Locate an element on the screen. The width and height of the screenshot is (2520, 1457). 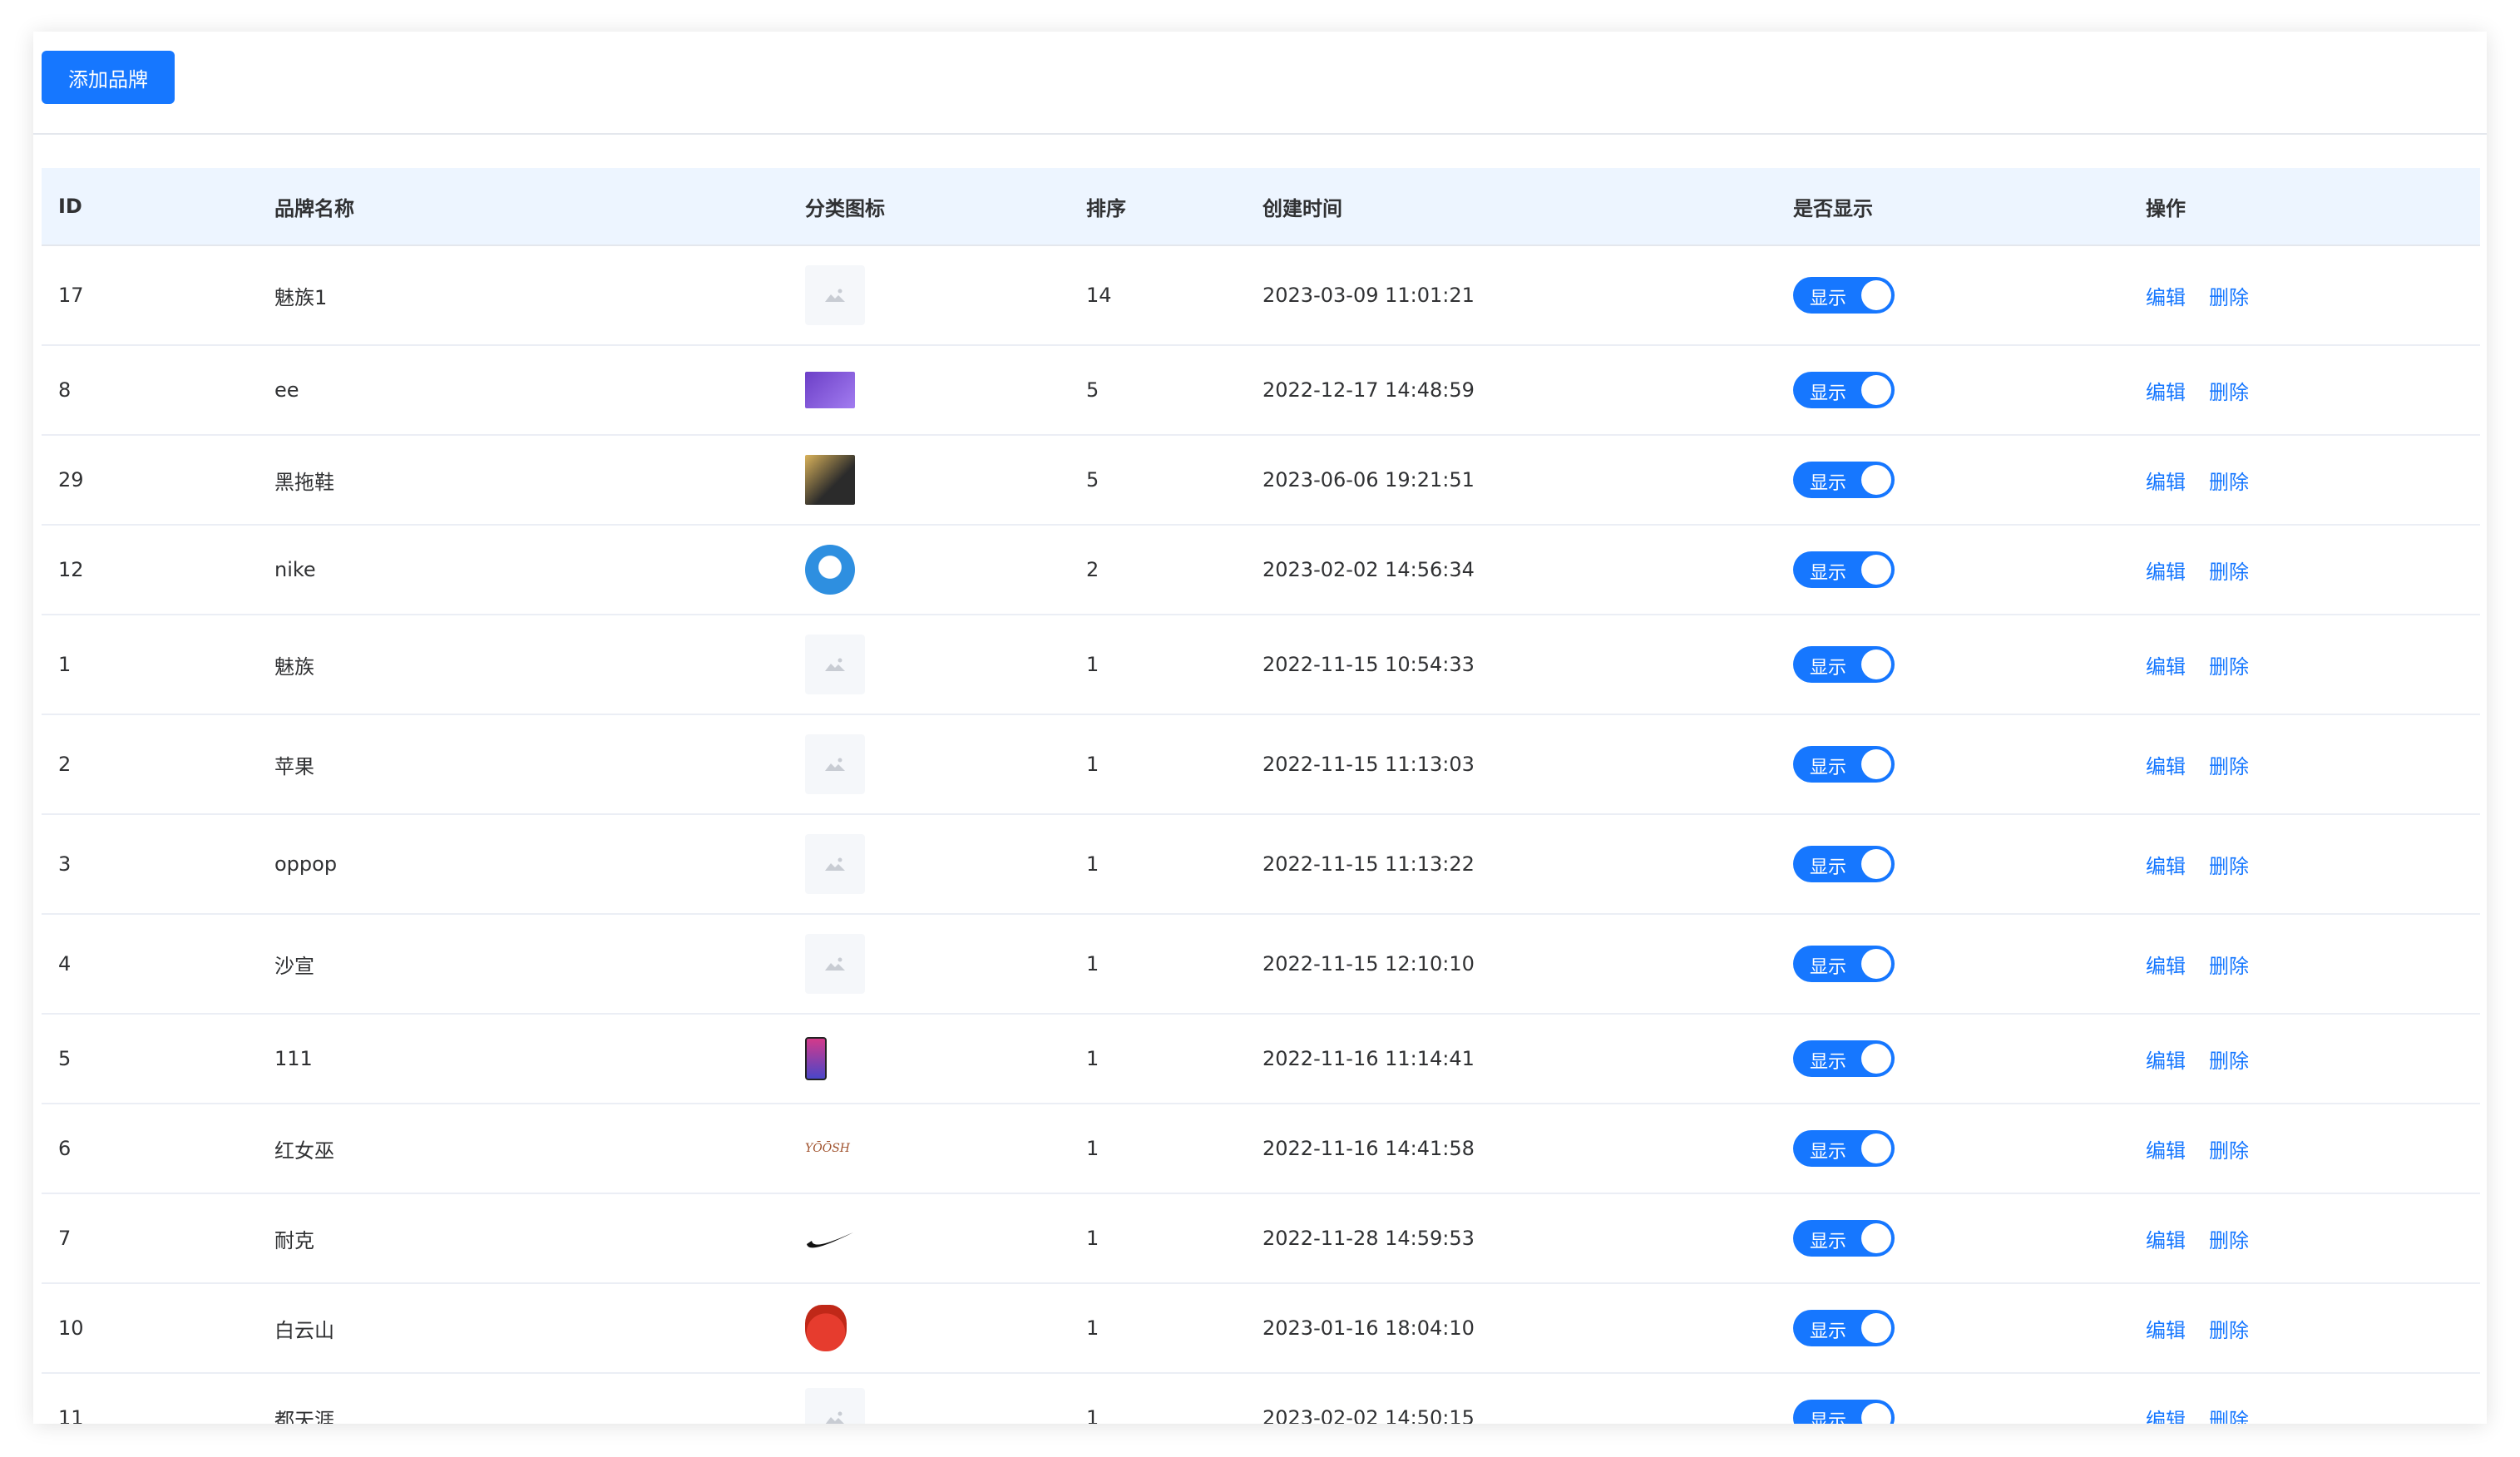
header-visible: 是否显示 is located at coordinates (1833, 208).